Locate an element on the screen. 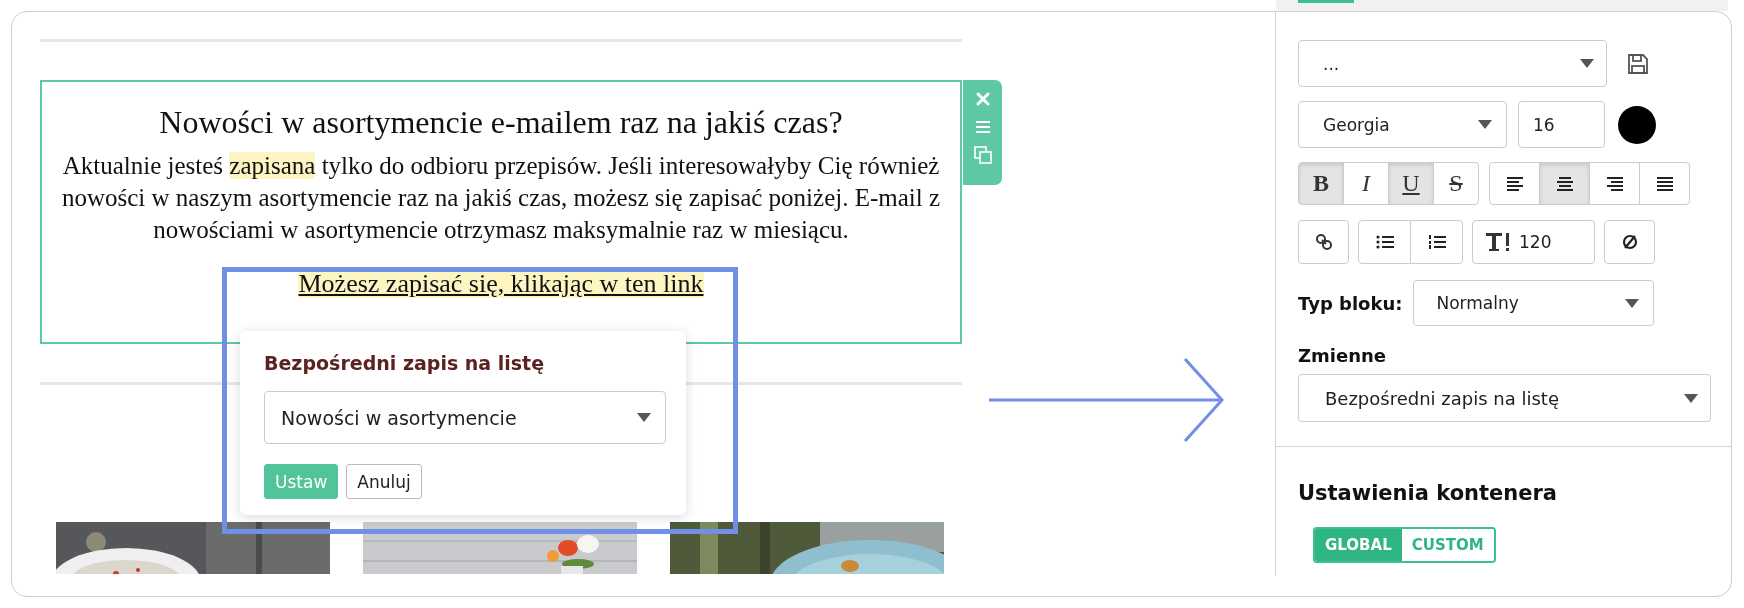  align-justify-button is located at coordinates (1664, 183).